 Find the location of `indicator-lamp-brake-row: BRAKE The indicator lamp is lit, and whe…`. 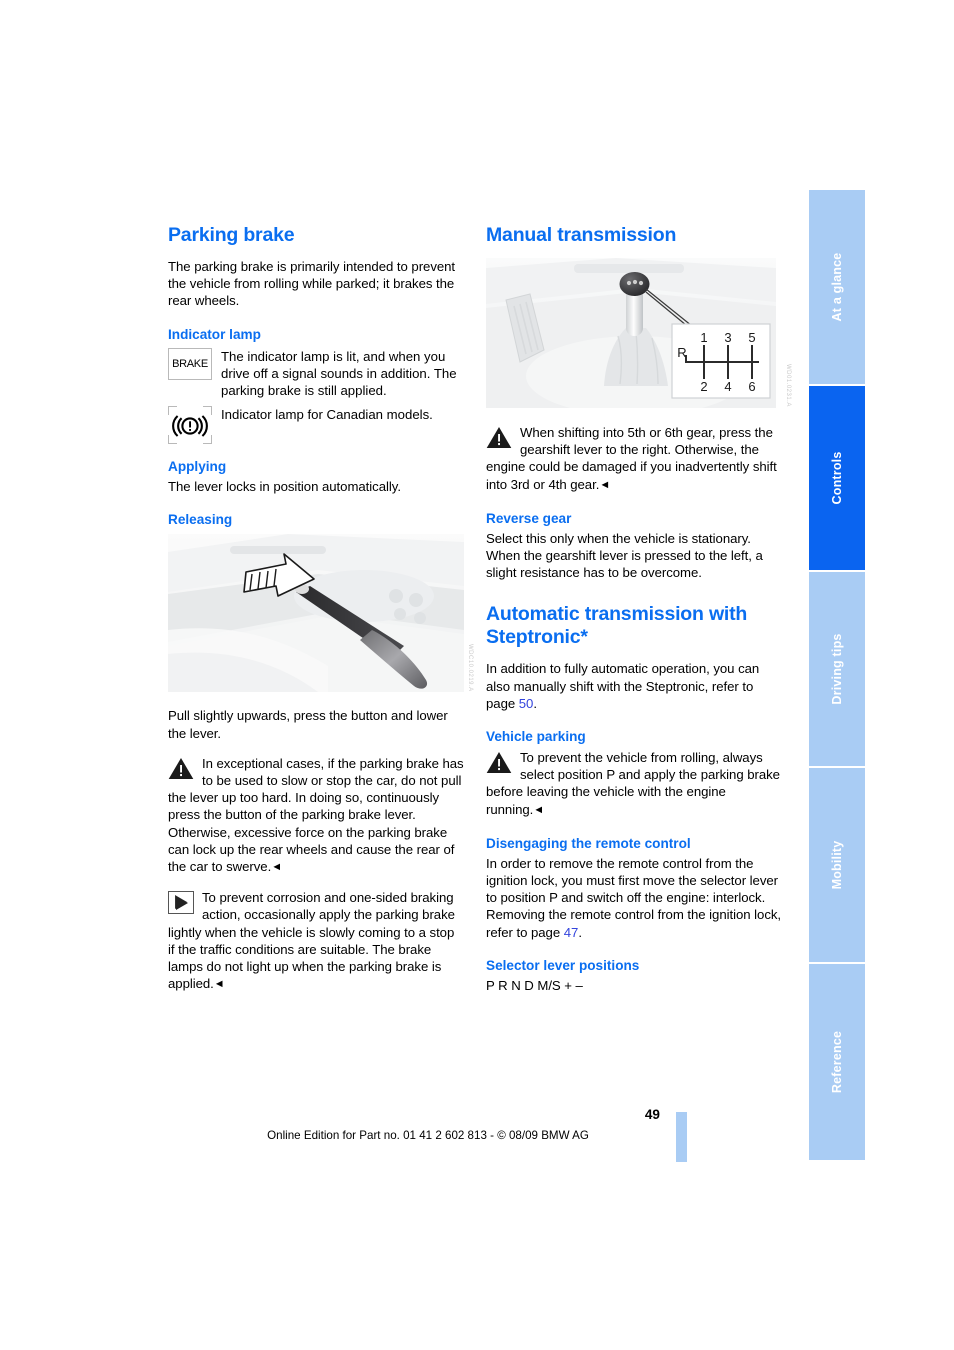

indicator-lamp-brake-row: BRAKE The indicator lamp is lit, and whe… is located at coordinates (316, 373).